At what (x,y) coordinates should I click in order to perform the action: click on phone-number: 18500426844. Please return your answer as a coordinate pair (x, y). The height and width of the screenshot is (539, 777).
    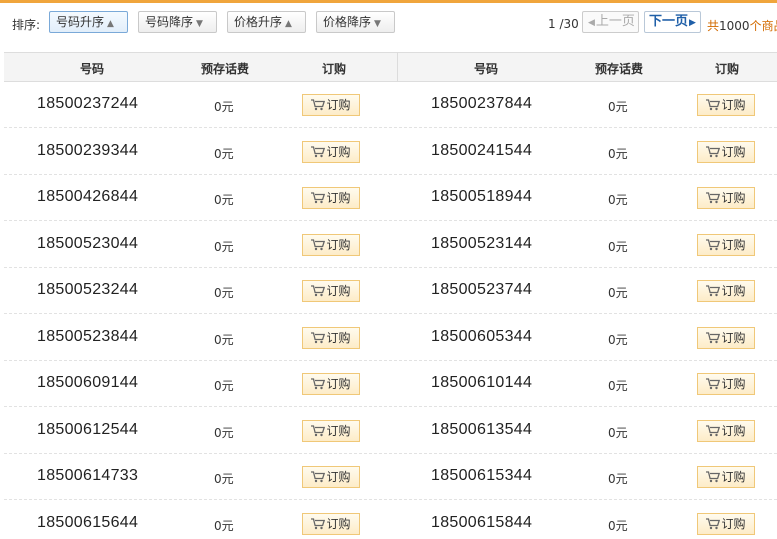
    Looking at the image, I should click on (88, 196).